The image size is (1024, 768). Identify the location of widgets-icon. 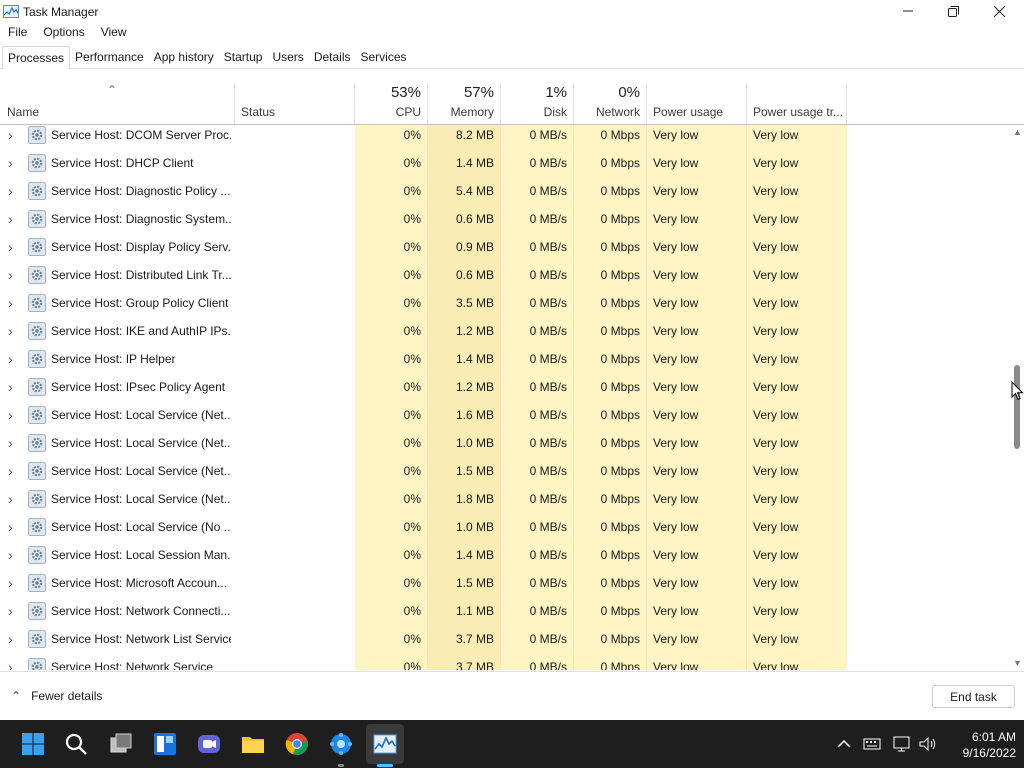
(165, 744).